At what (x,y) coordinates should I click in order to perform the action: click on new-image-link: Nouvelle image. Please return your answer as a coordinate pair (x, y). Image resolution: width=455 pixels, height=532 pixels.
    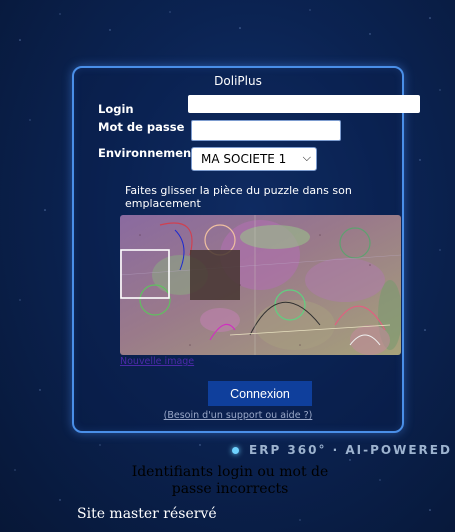
    Looking at the image, I should click on (157, 361).